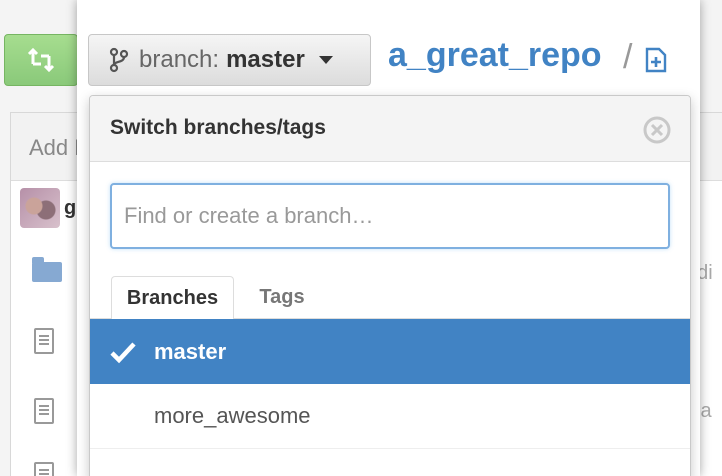 Image resolution: width=722 pixels, height=476 pixels. What do you see at coordinates (657, 130) in the screenshot?
I see `close-icon` at bounding box center [657, 130].